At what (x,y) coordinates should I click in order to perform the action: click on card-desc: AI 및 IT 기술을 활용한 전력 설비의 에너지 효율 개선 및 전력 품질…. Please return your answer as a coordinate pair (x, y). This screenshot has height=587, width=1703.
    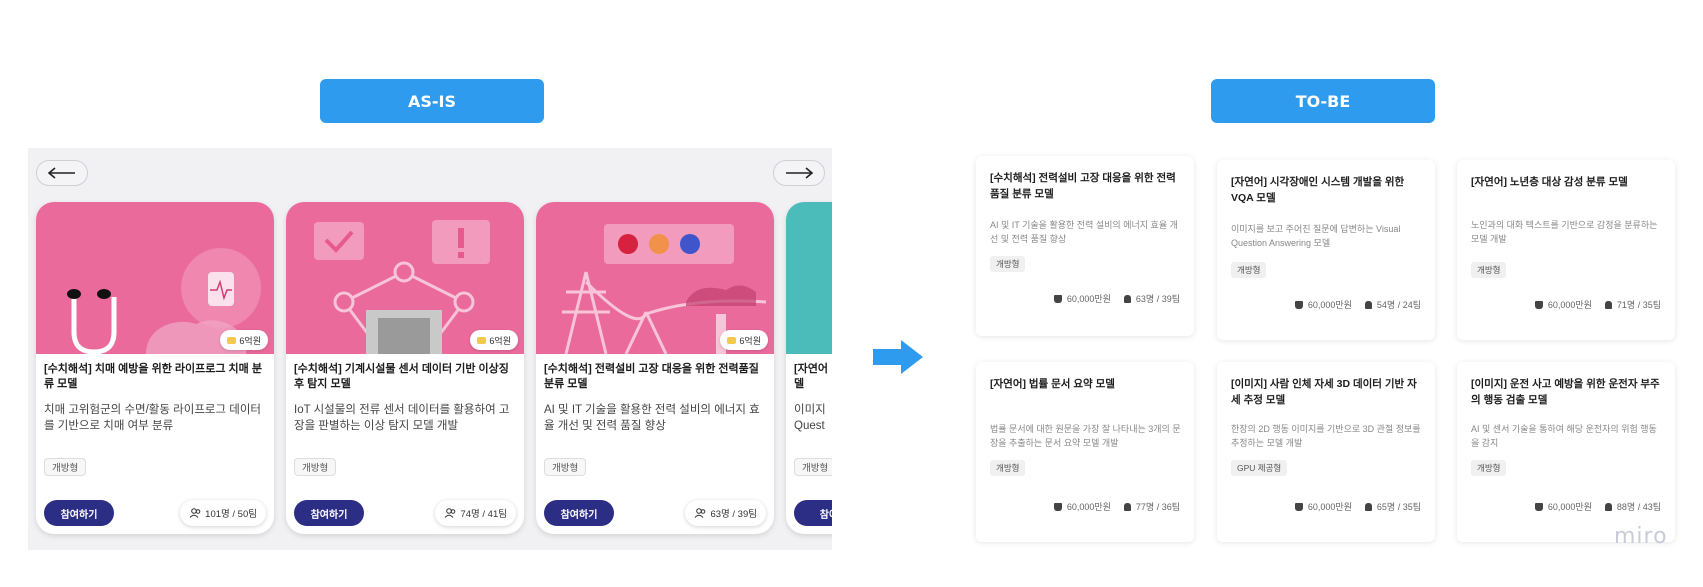
    Looking at the image, I should click on (652, 418).